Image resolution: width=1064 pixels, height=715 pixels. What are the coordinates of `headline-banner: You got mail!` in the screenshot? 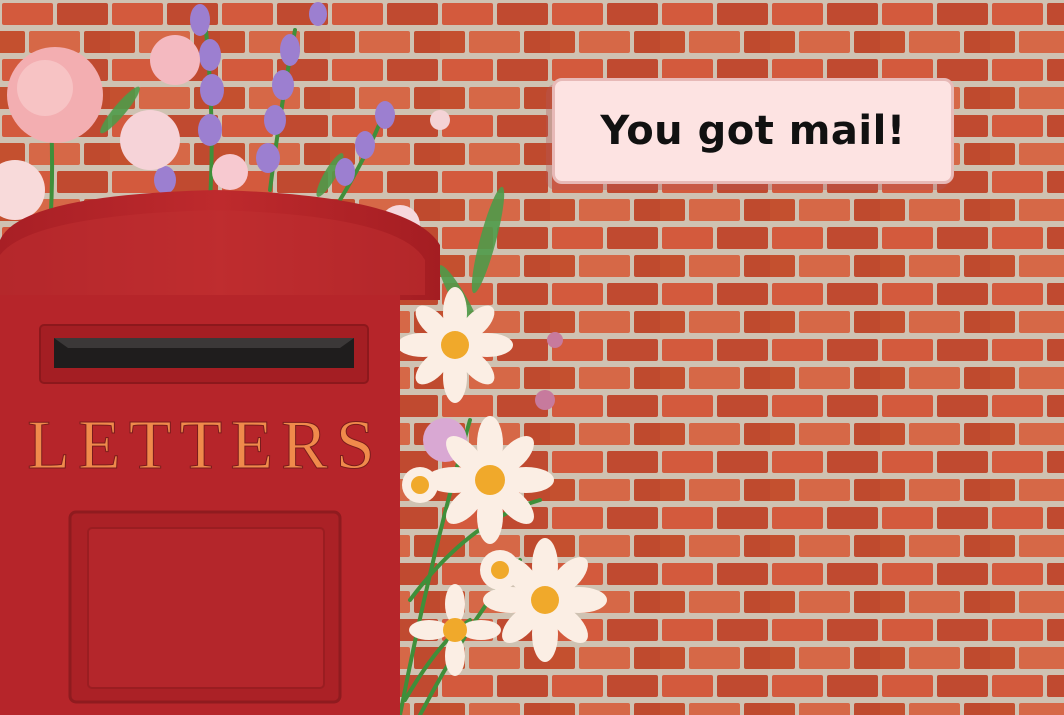 It's located at (753, 131).